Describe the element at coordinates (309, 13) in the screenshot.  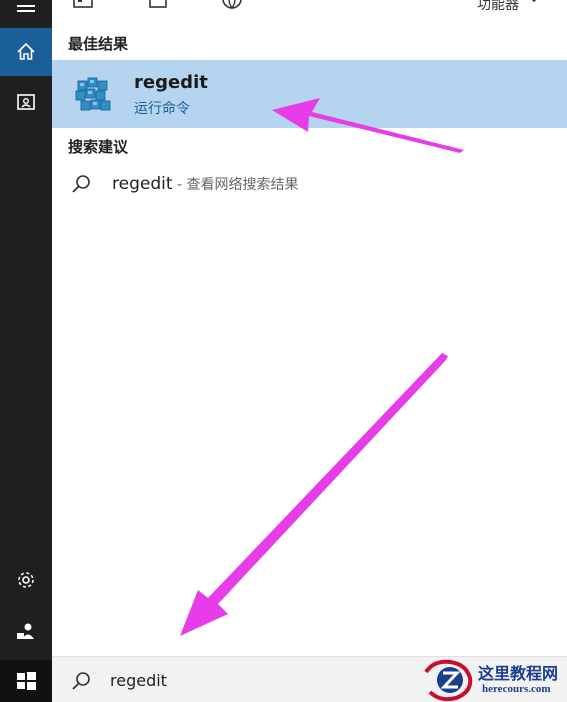
I see `top-toolbar: 功能器` at that location.